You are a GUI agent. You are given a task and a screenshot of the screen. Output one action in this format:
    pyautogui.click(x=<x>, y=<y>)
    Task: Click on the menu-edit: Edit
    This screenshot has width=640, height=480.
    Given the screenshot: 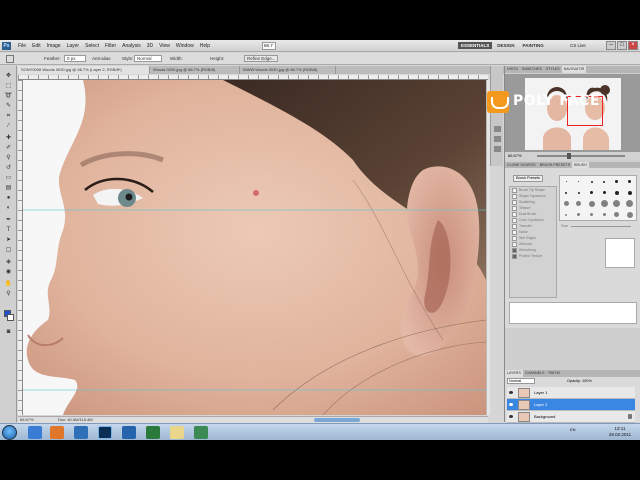 What is the action you would take?
    pyautogui.click(x=36, y=46)
    